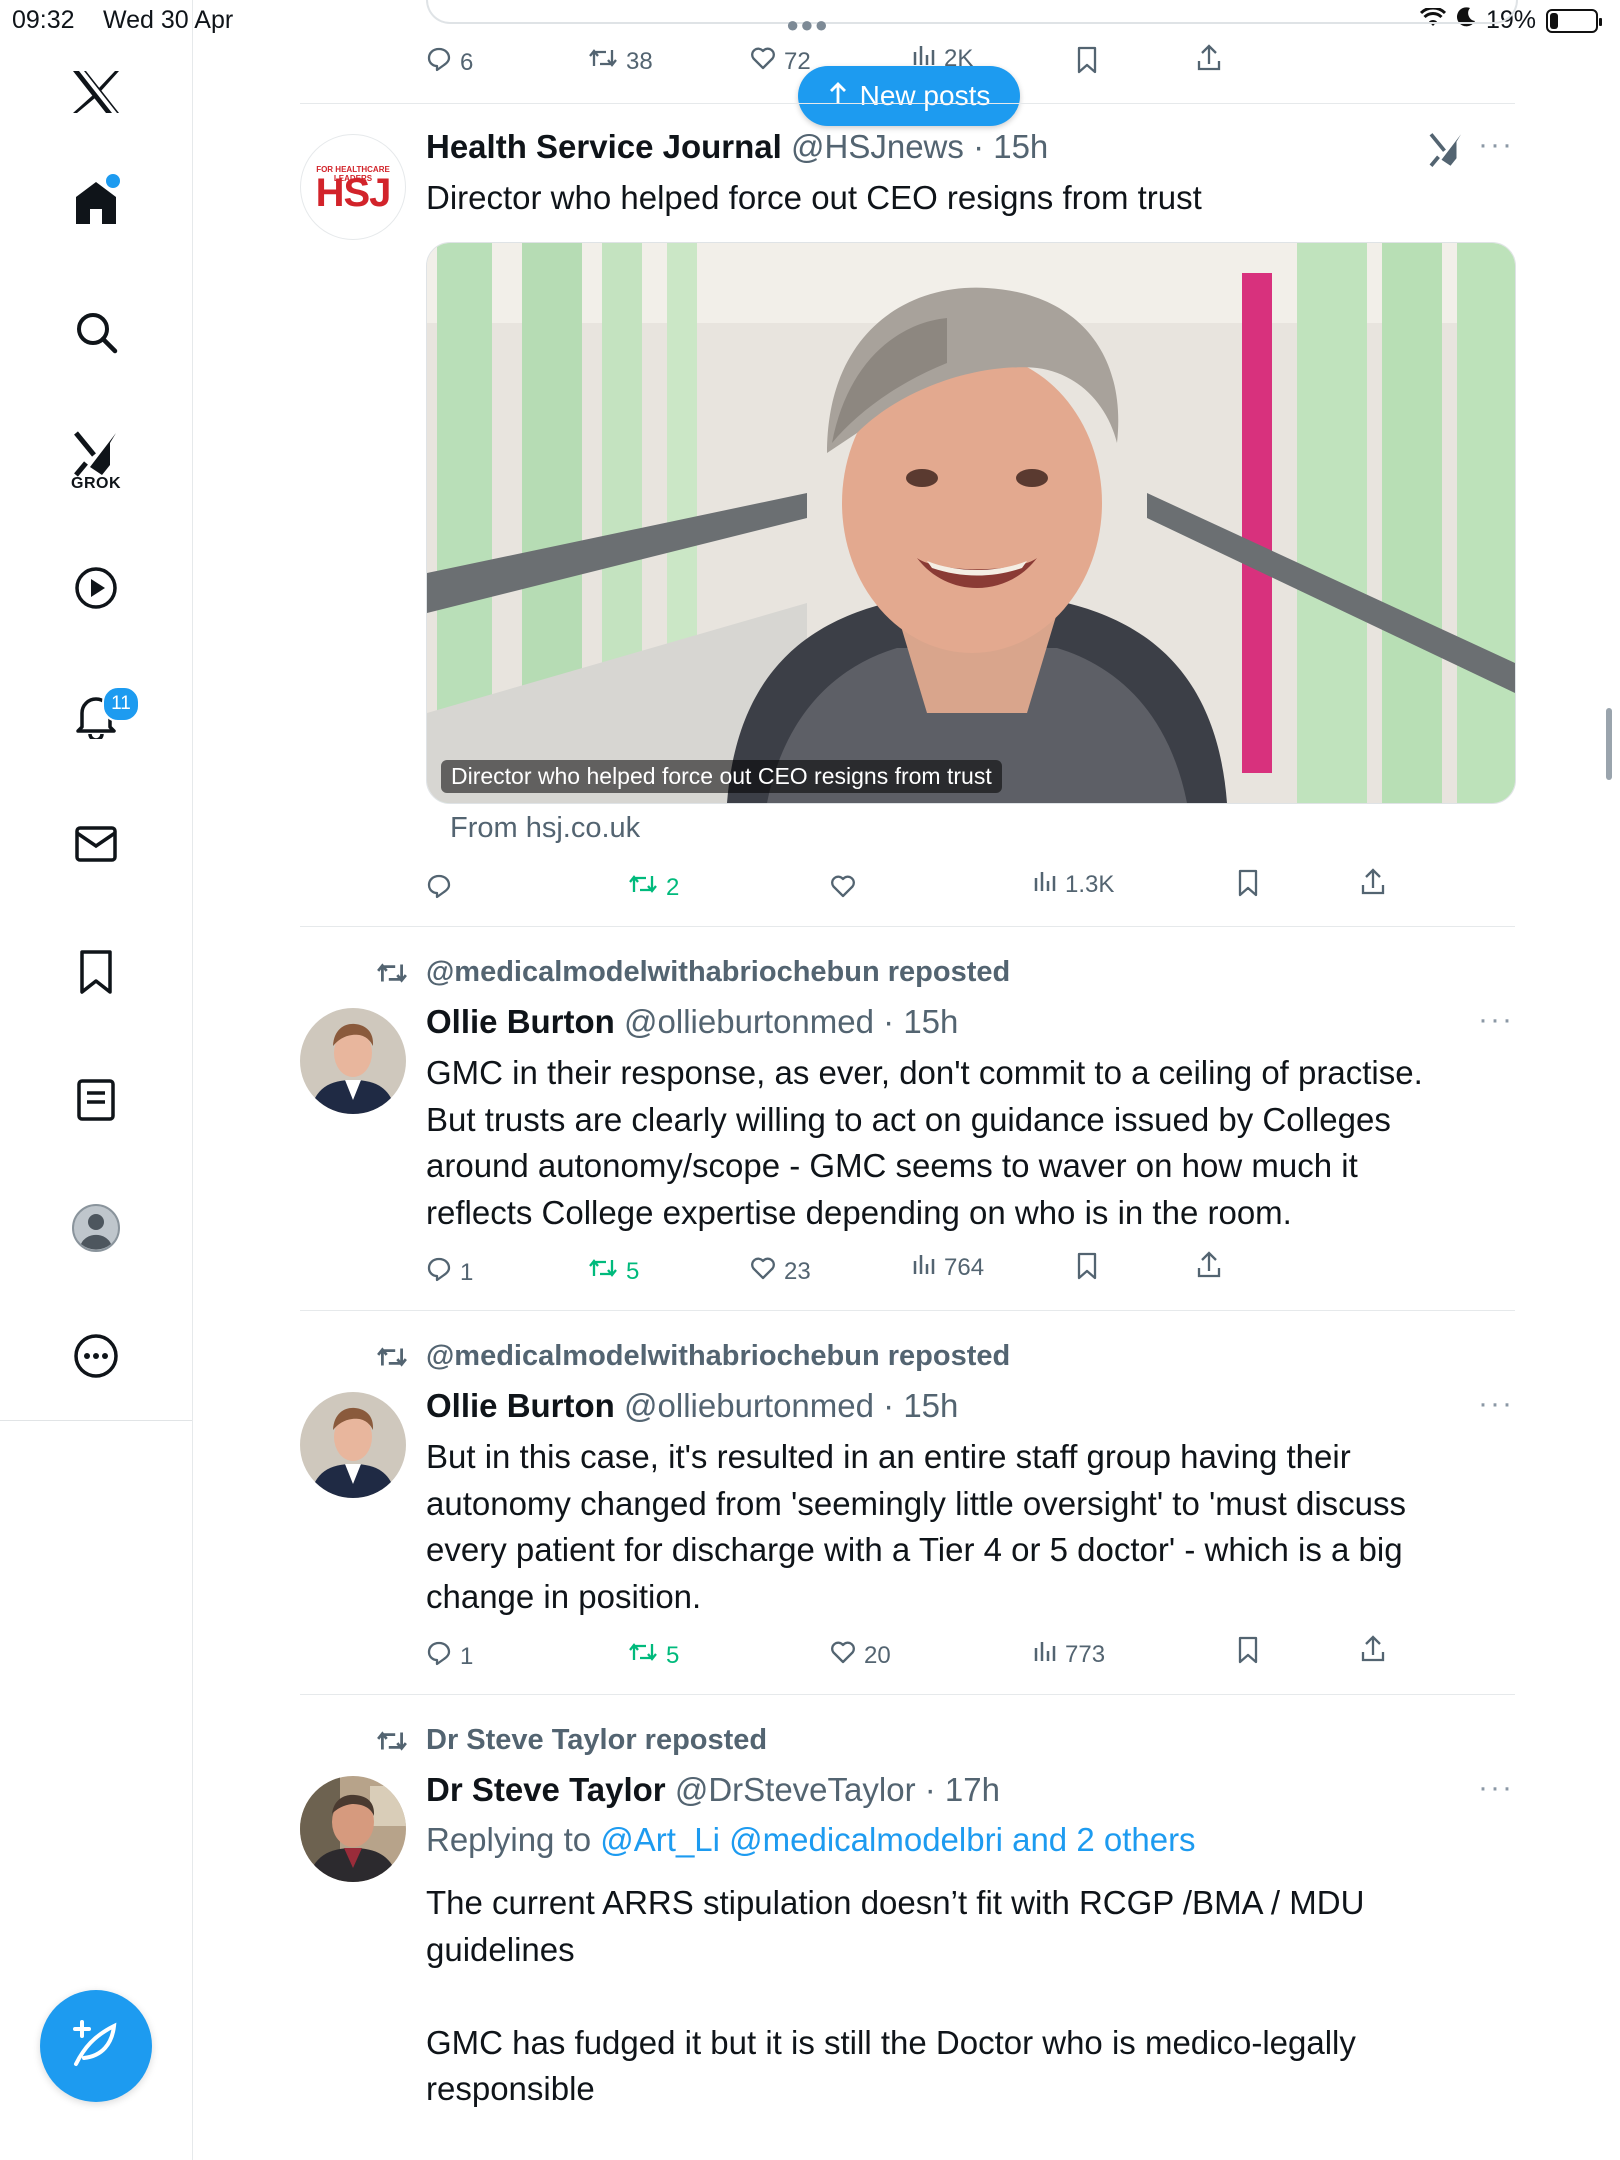  I want to click on x-logo-icon, so click(96, 92).